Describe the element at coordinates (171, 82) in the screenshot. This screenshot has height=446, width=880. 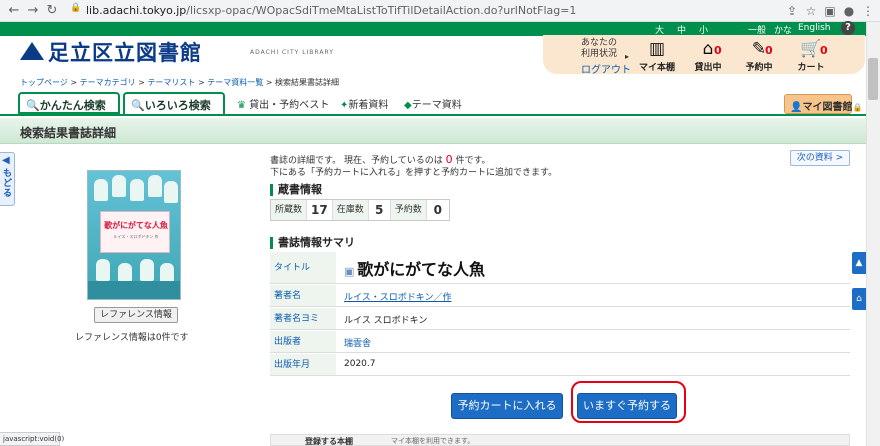
I see `breadcrumb-theme-list: テーマリスト` at that location.